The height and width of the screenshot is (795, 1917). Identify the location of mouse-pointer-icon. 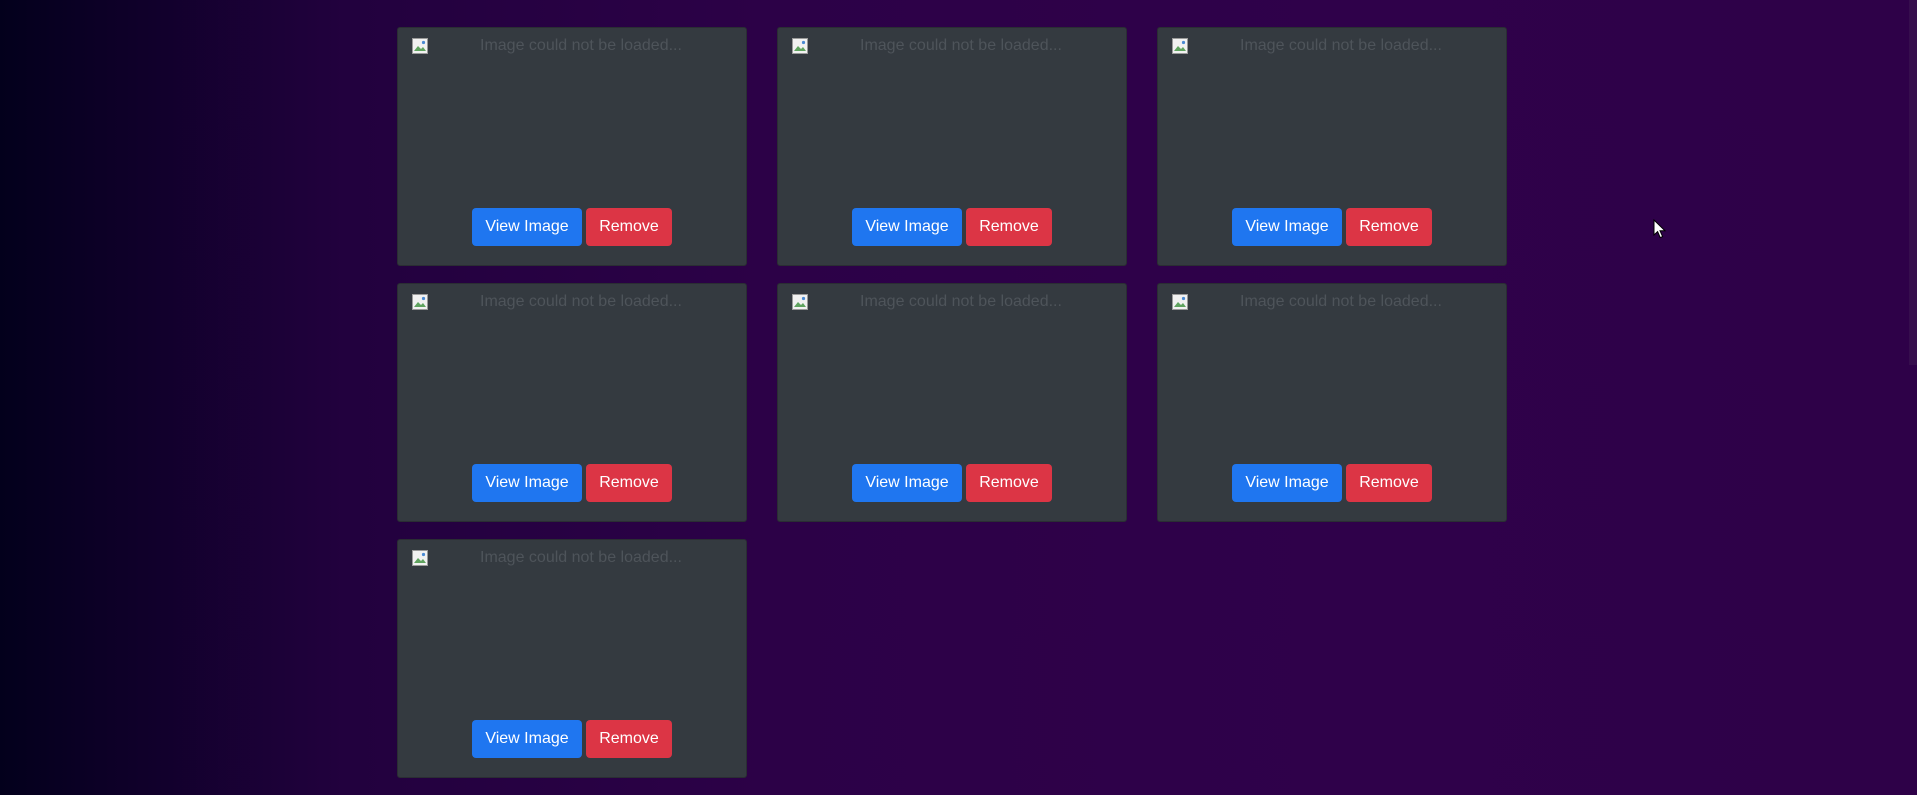
(1660, 229).